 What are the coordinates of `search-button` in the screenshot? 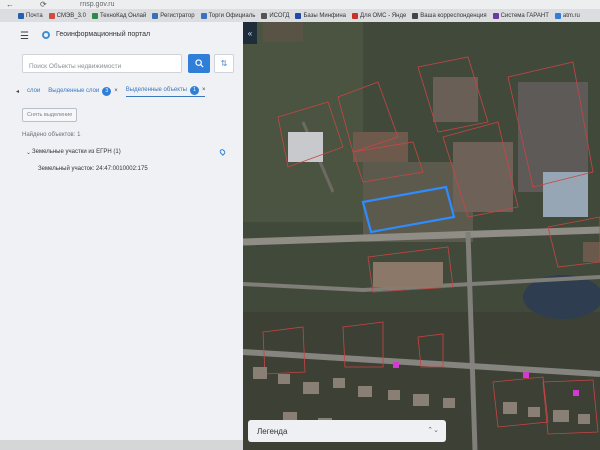 It's located at (199, 63).